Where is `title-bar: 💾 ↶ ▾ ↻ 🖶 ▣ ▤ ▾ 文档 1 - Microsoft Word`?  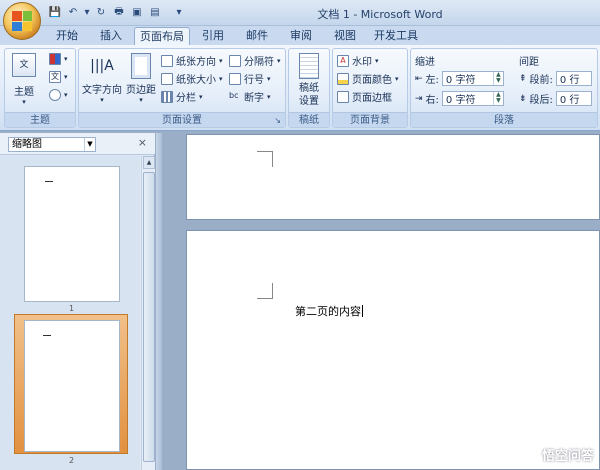
title-bar: 💾 ↶ ▾ ↻ 🖶 ▣ ▤ ▾ 文档 1 - Microsoft Word is located at coordinates (300, 13).